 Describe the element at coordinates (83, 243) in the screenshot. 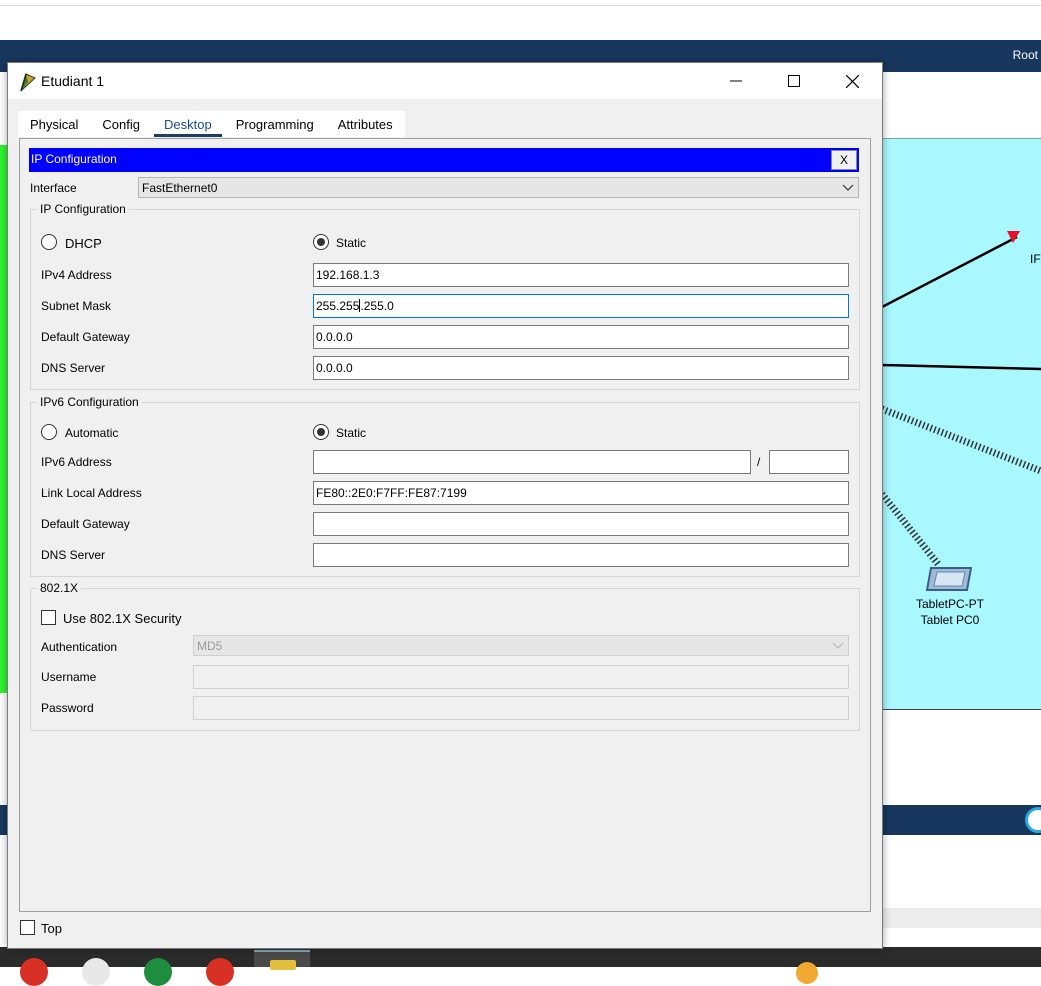

I see `dhcp-label: DHCP` at that location.